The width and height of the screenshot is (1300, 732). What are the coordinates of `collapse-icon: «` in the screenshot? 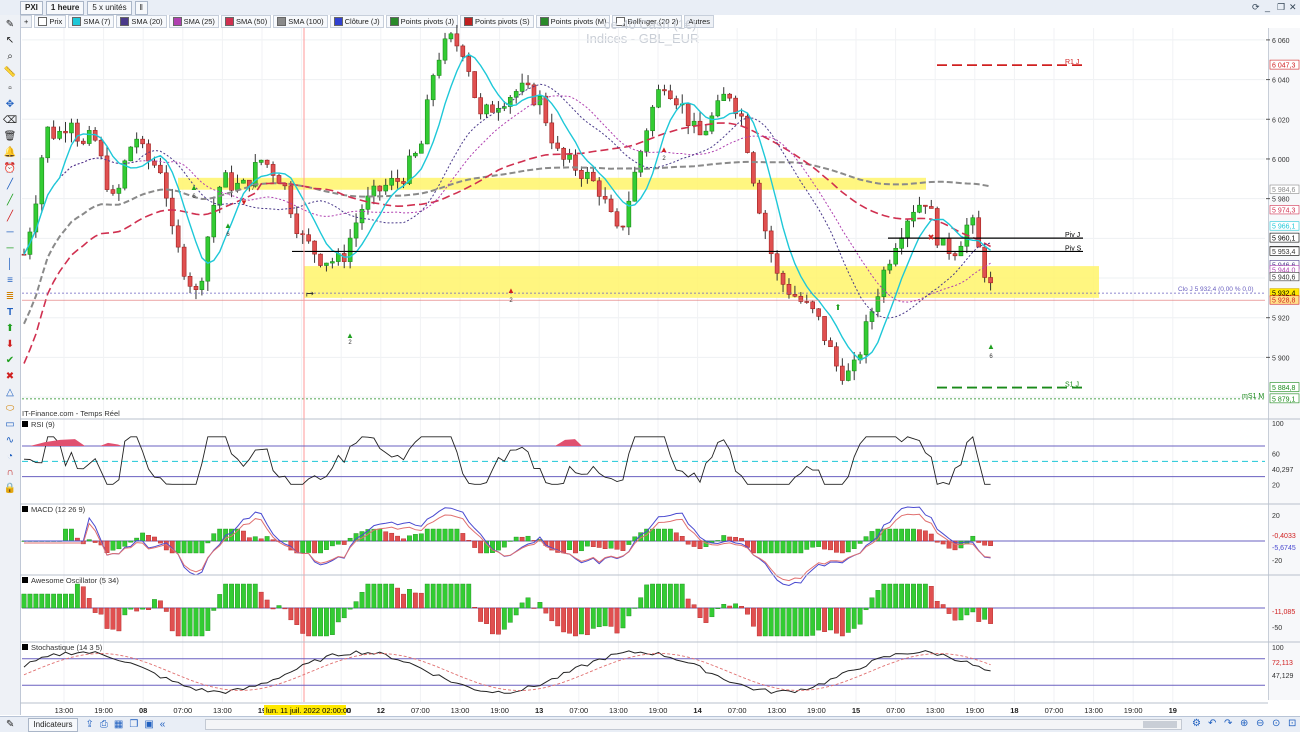 It's located at (163, 724).